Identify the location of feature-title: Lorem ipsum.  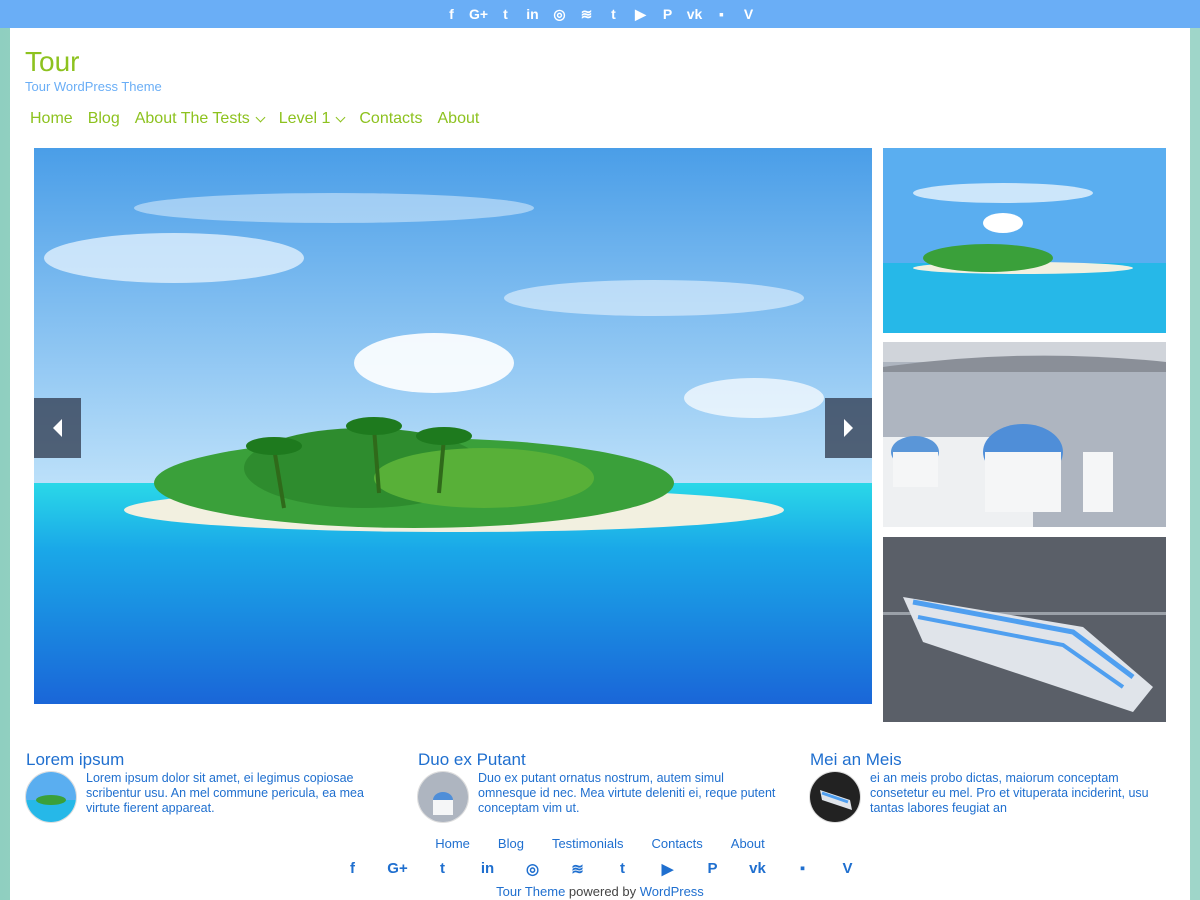
(205, 760).